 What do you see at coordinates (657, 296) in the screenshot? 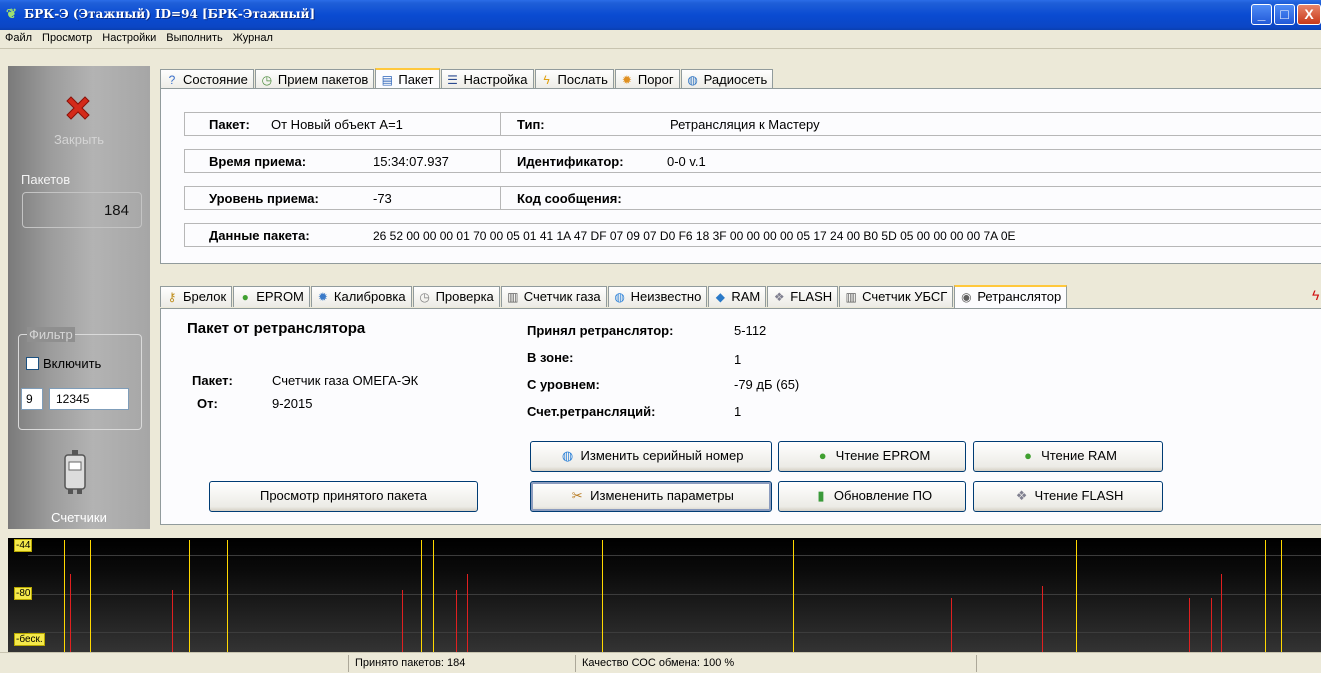
I see `sub-tab-5: ◍ Неизвестно` at bounding box center [657, 296].